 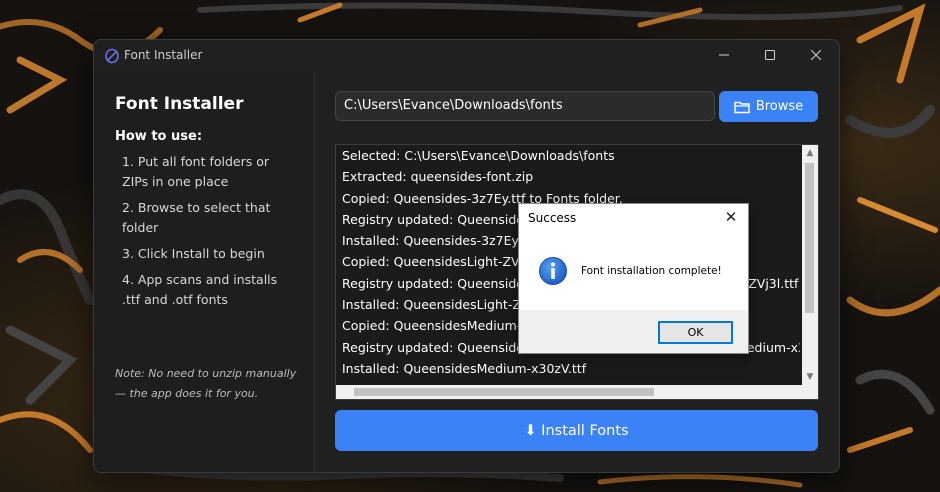 What do you see at coordinates (179, 104) in the screenshot?
I see `sidebar-title: Font Installer` at bounding box center [179, 104].